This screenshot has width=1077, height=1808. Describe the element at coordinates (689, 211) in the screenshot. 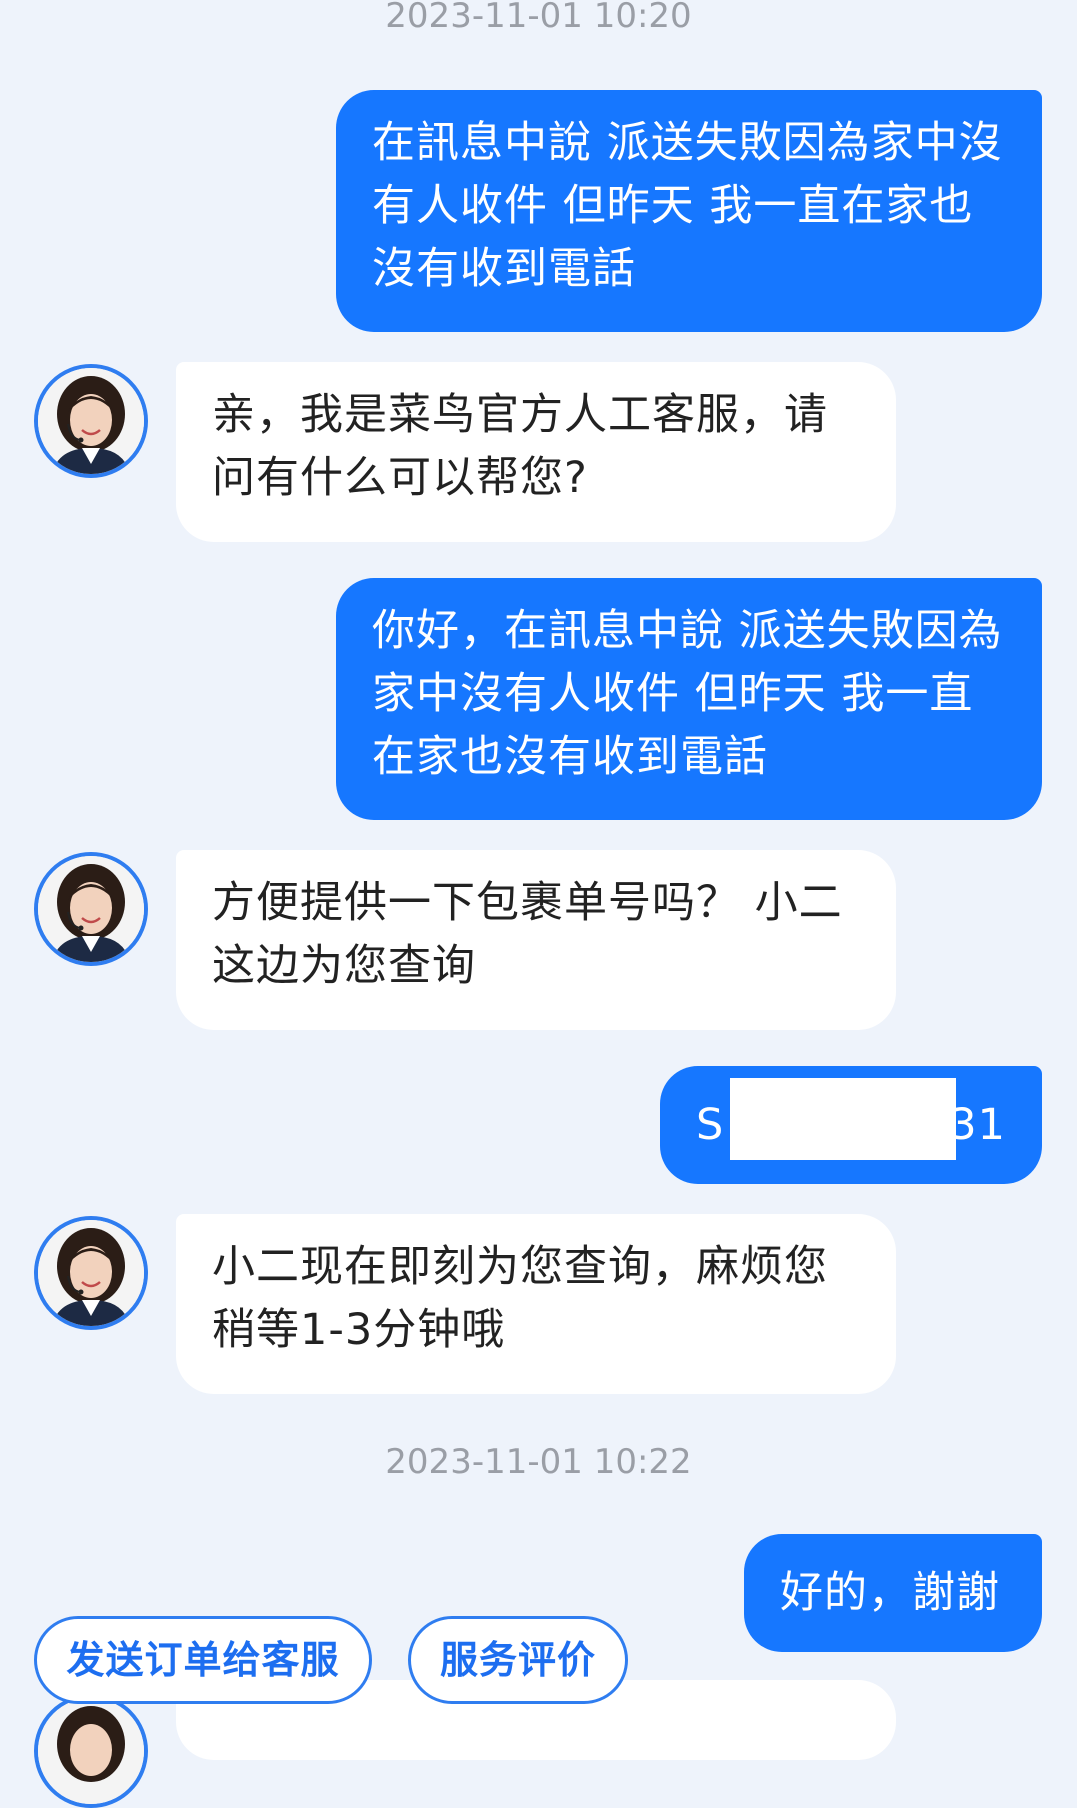

I see `user-message-bubble: 在訊息中說 派送失敗因為家中沒有人收件 但昨天 我一直在家也沒有收到電話` at that location.